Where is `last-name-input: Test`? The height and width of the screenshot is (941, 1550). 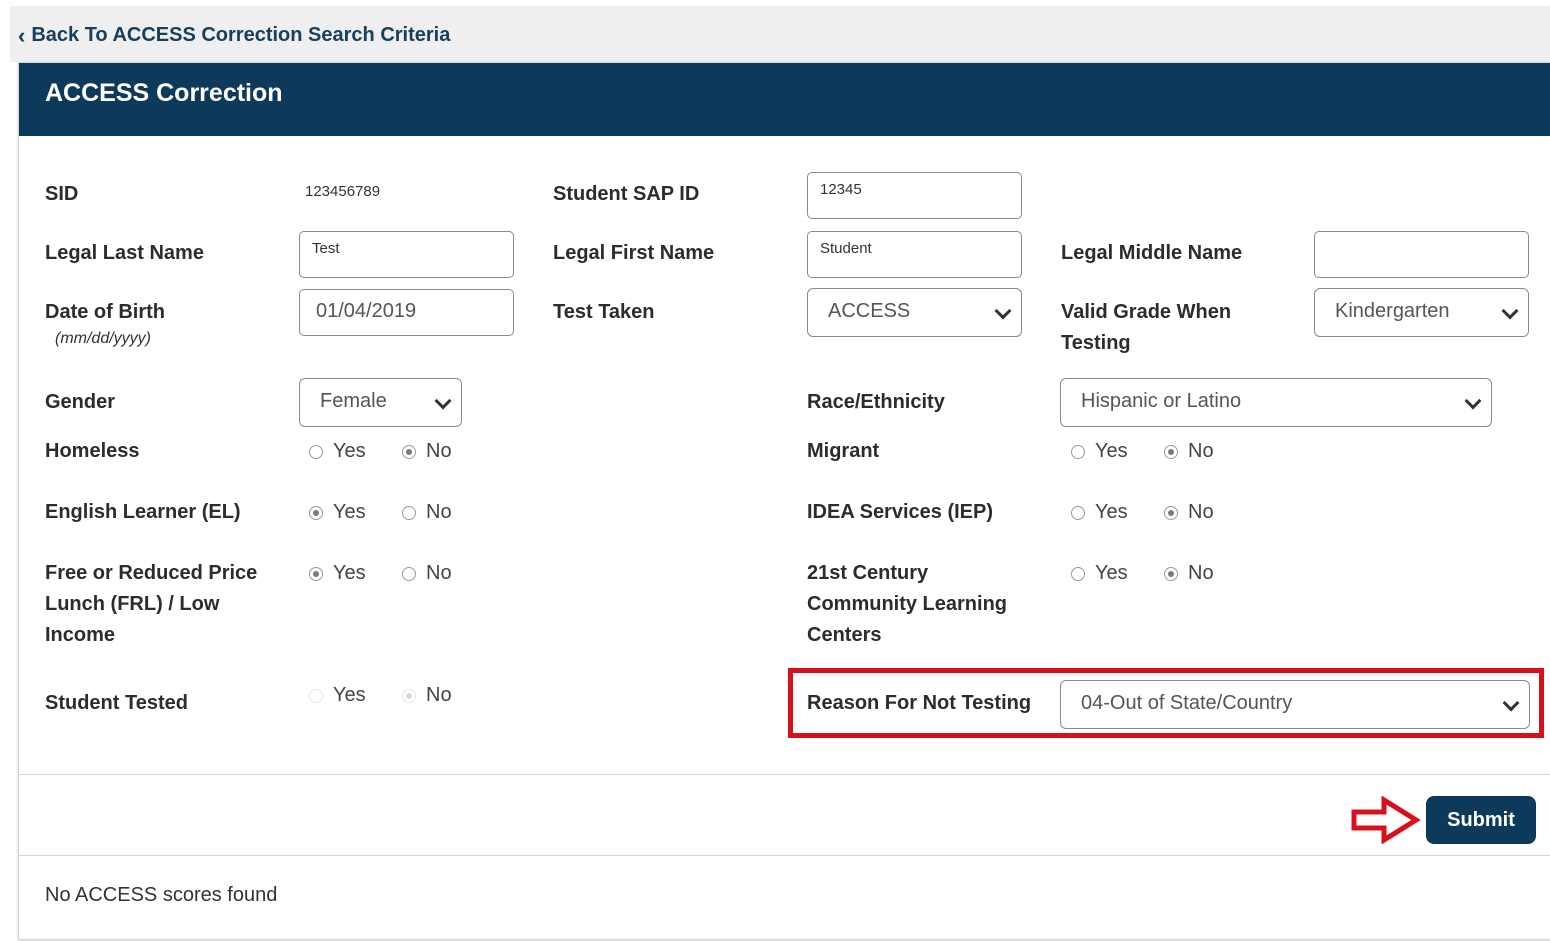
last-name-input: Test is located at coordinates (406, 254).